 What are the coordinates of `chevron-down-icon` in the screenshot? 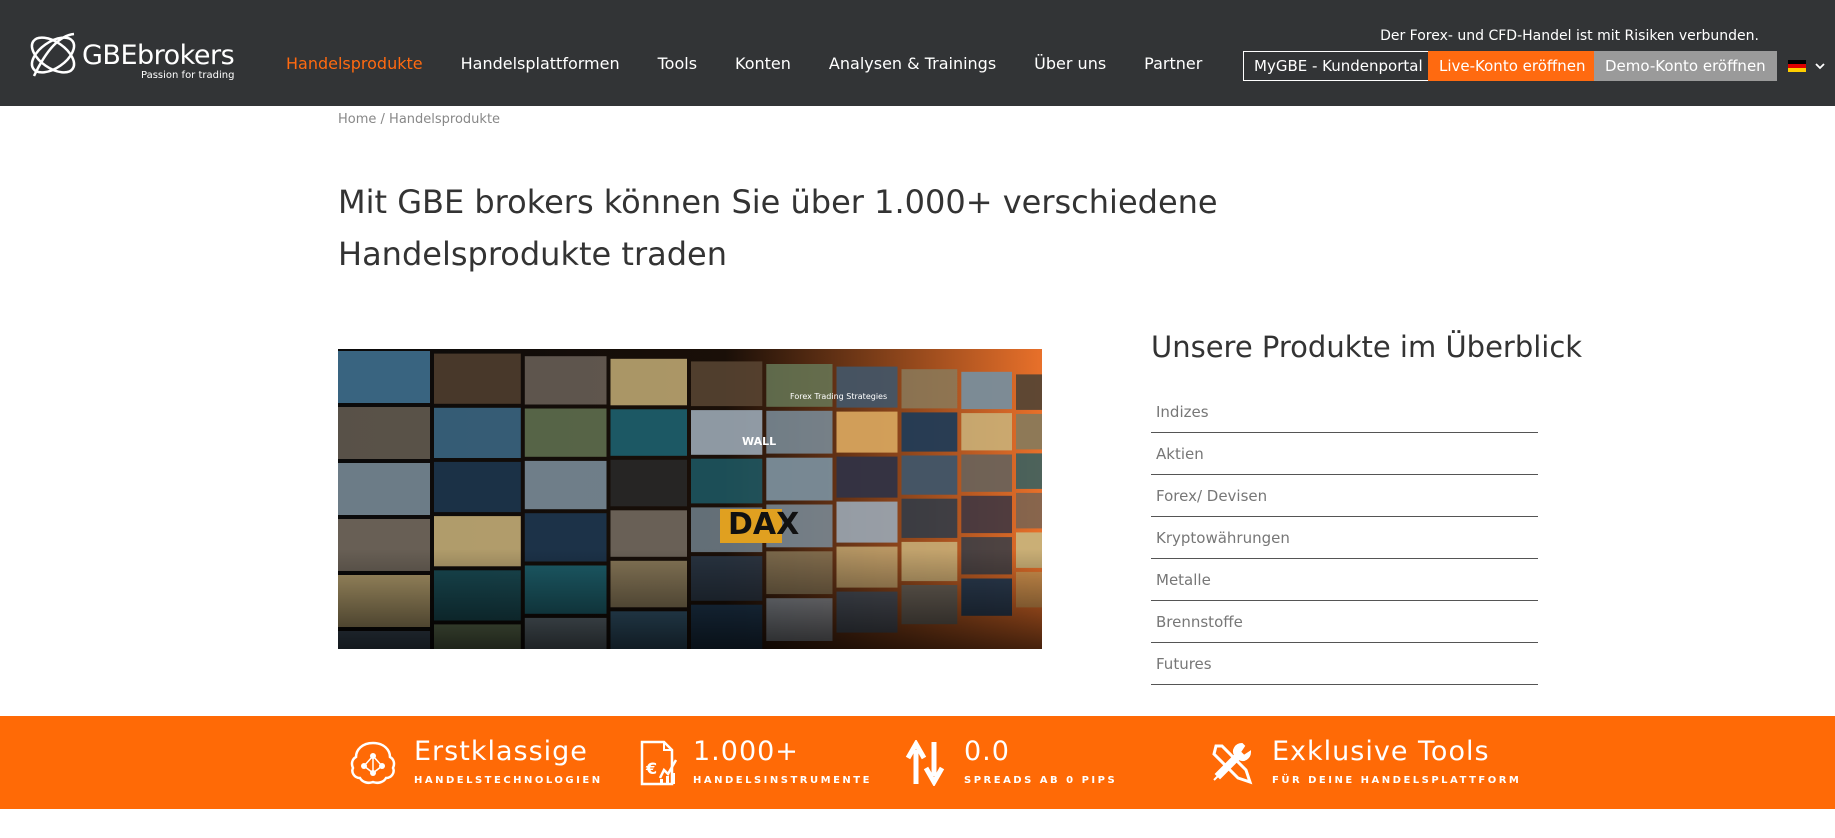 It's located at (1820, 66).